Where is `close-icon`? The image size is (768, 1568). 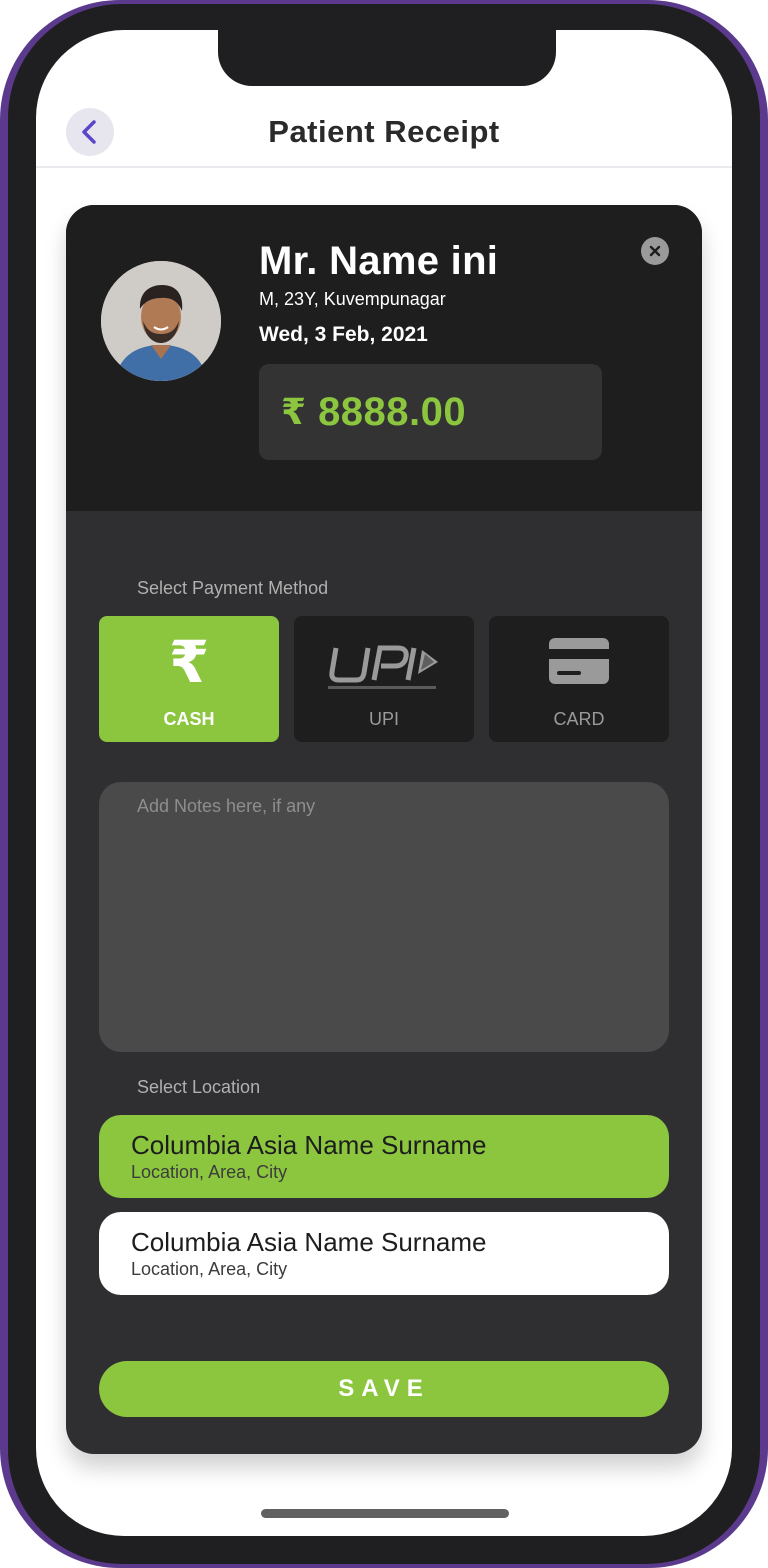
close-icon is located at coordinates (655, 251).